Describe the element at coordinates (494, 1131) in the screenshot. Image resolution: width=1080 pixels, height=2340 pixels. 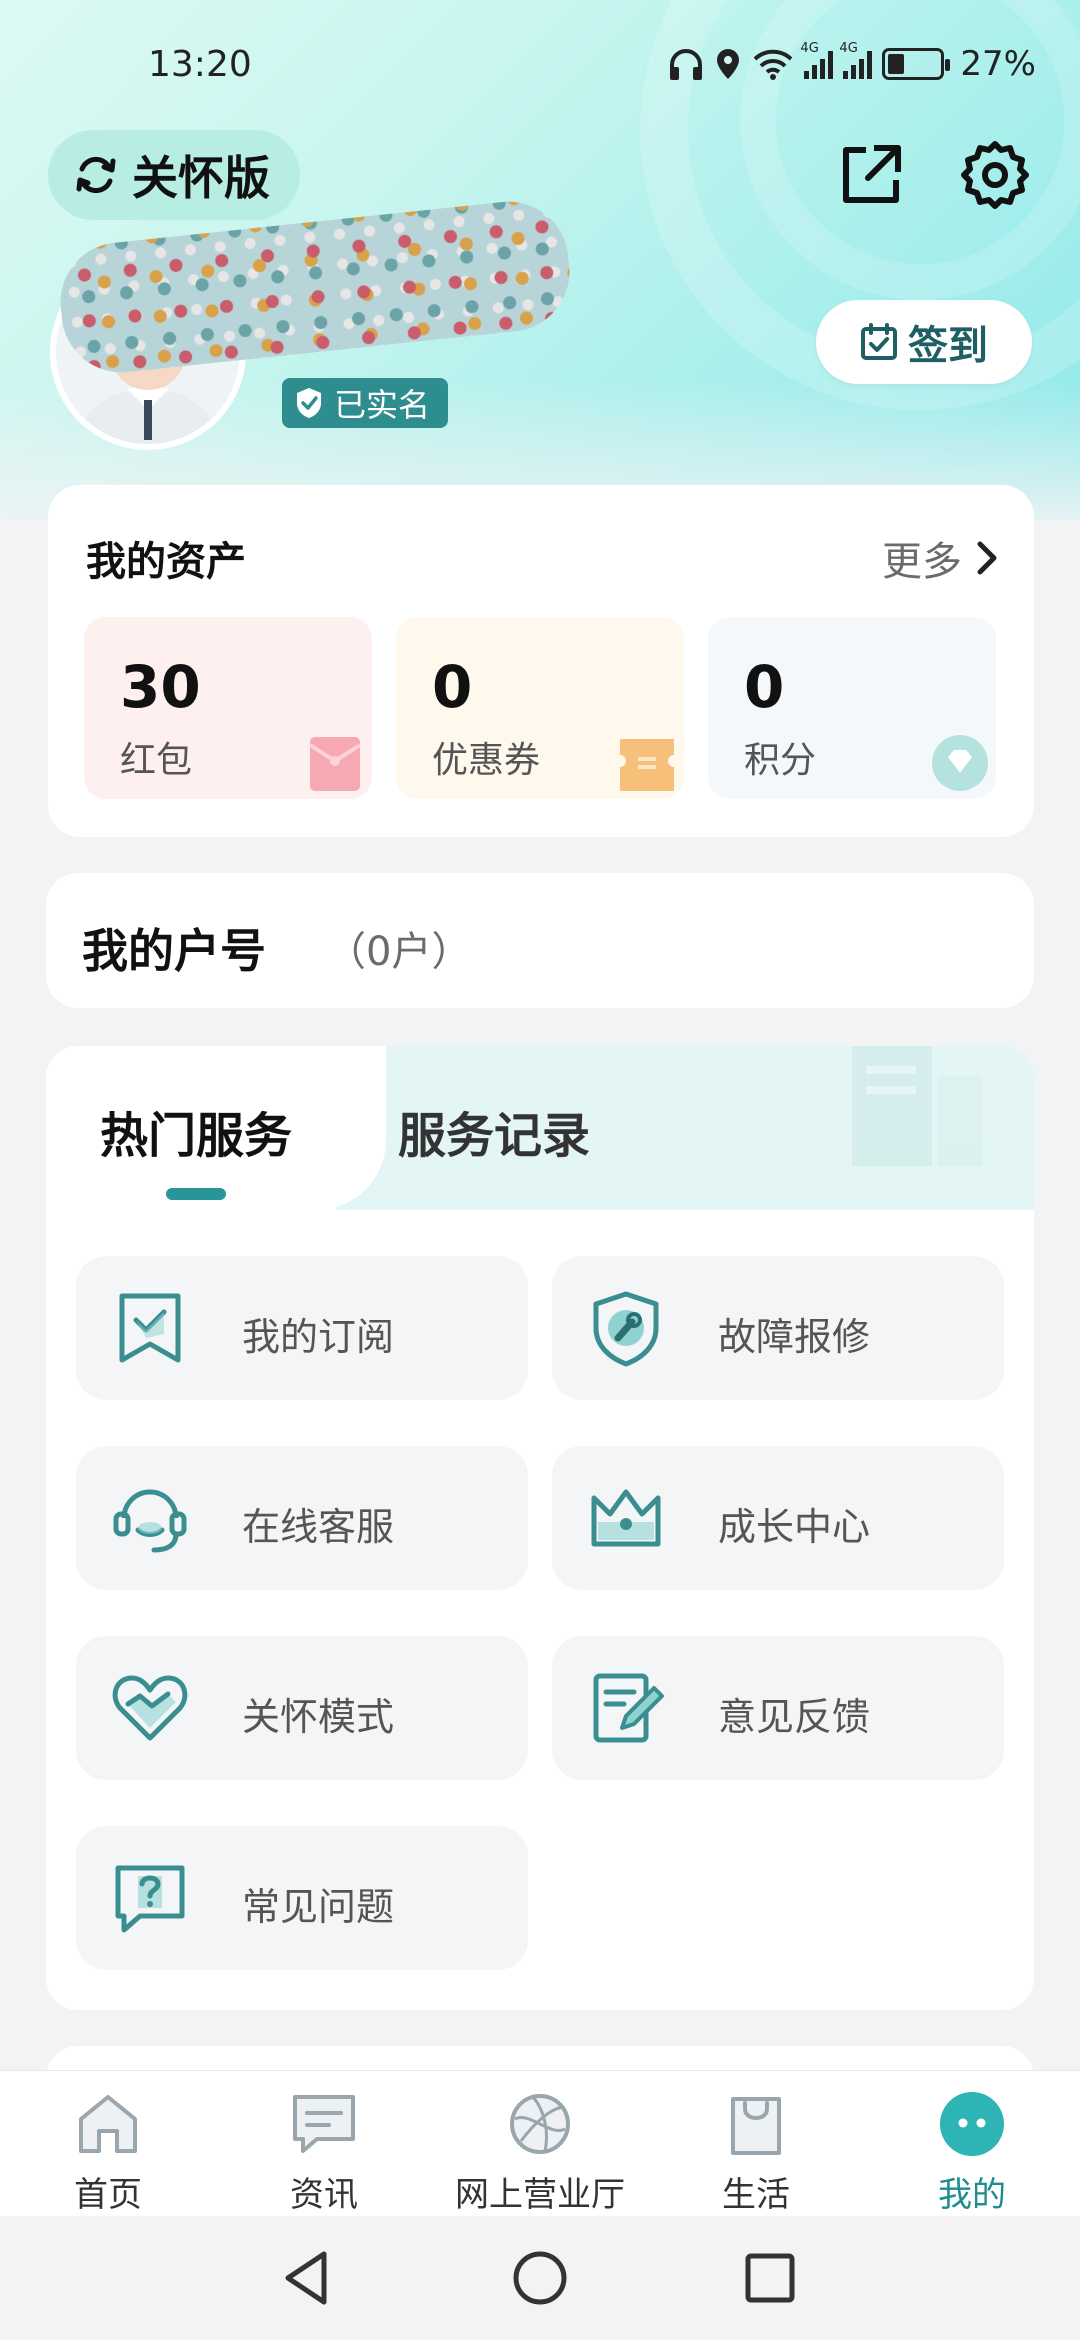
I see `tab-service-records: 服务记录` at that location.